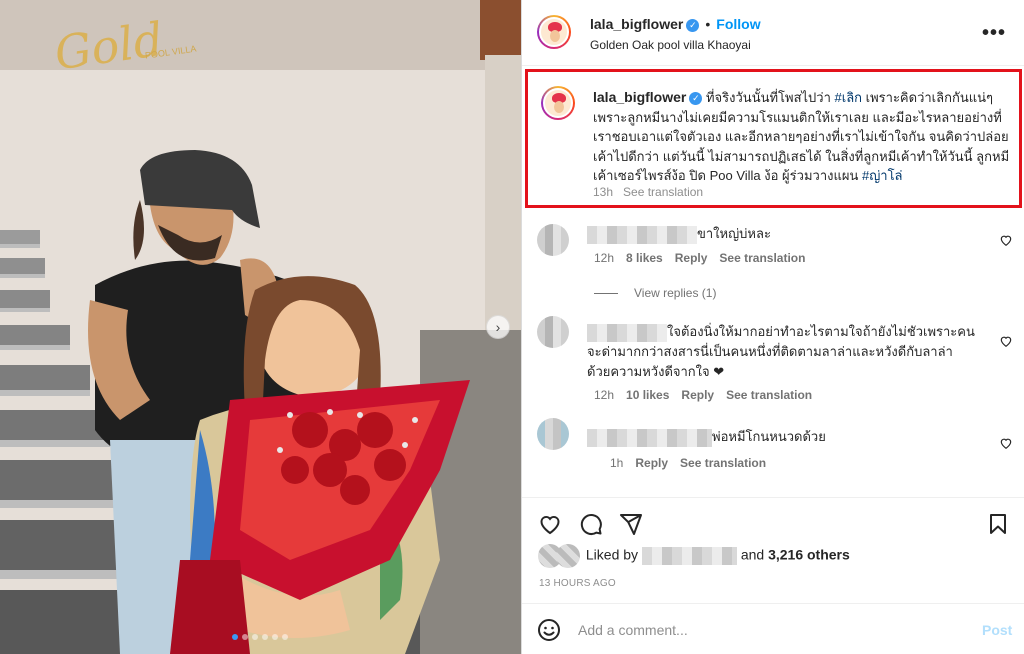  What do you see at coordinates (558, 103) in the screenshot?
I see `caption-author-avatar` at bounding box center [558, 103].